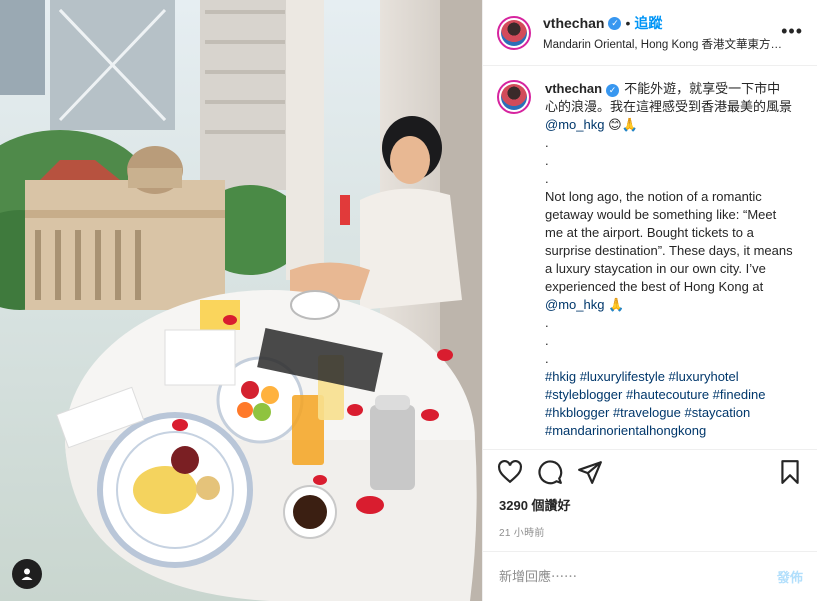  I want to click on post-comment-button: 發佈, so click(790, 576).